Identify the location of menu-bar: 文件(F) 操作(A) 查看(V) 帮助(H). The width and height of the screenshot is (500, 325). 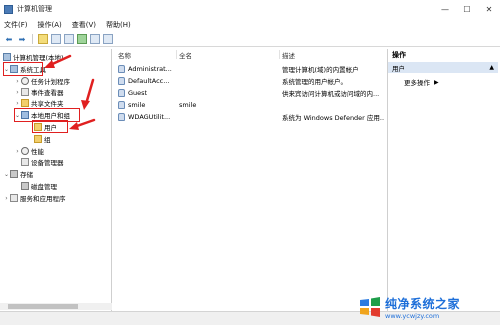
(250, 25).